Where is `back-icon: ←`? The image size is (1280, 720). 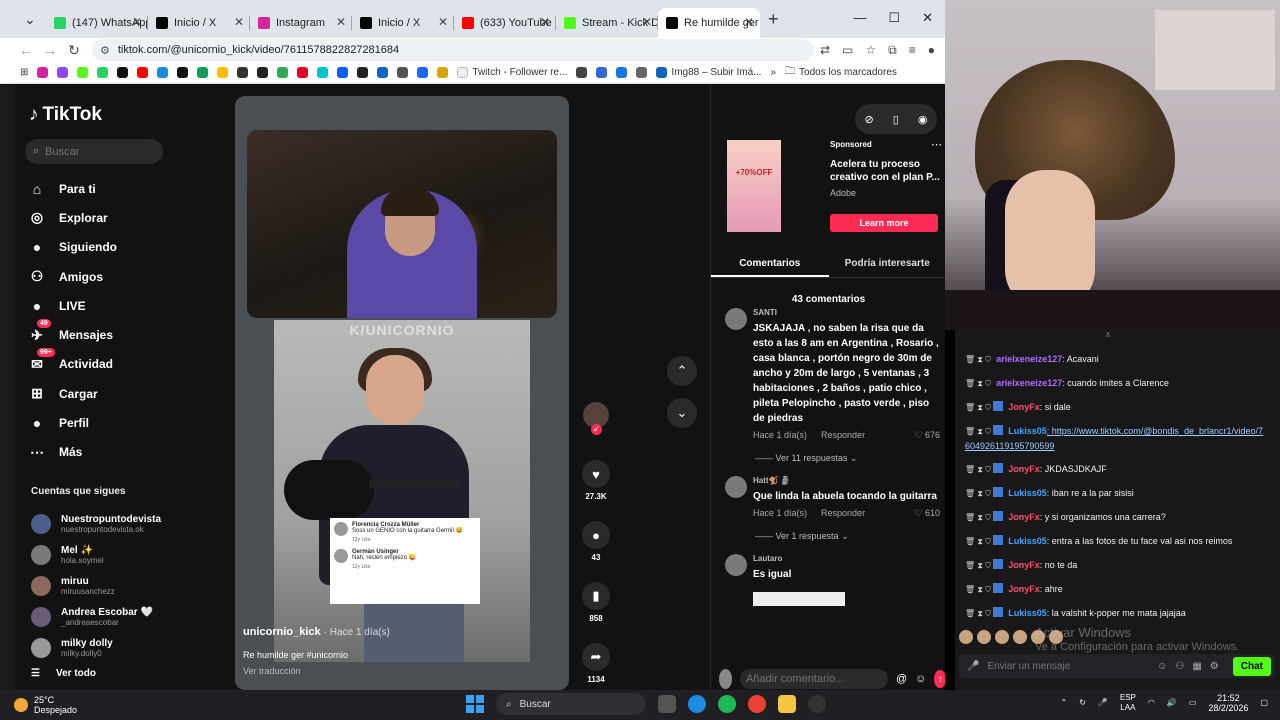
back-icon: ← is located at coordinates (26, 50).